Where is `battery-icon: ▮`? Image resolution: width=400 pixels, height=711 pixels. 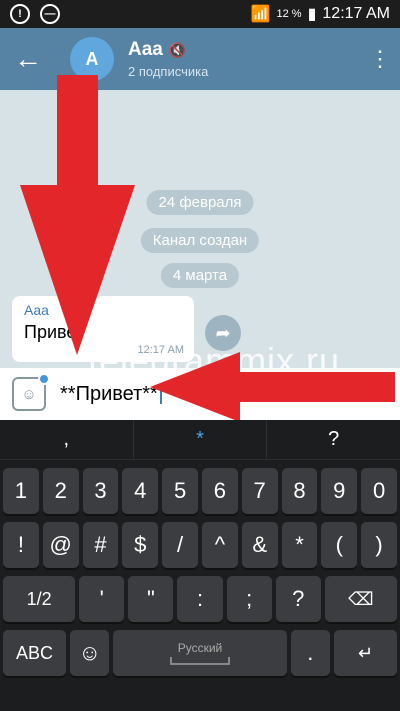
battery-icon: ▮ is located at coordinates (312, 14).